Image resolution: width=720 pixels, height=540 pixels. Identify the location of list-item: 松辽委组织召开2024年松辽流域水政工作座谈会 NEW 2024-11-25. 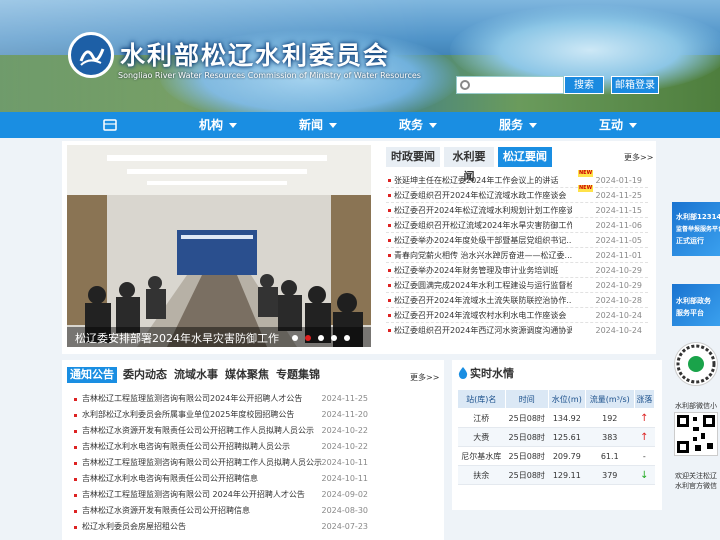
(517, 194).